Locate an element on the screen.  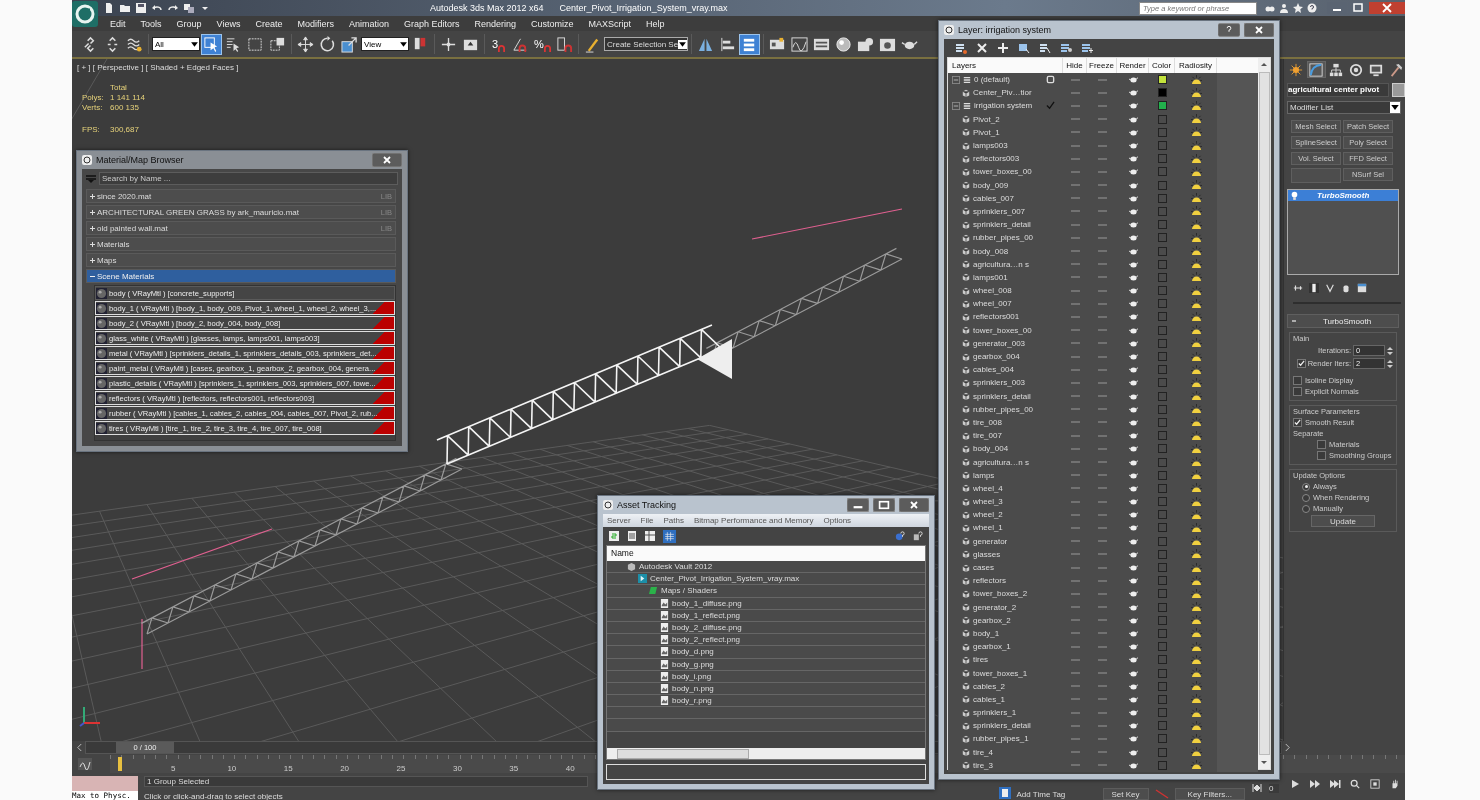
stat-label: Verts: is located at coordinates (93, 107).